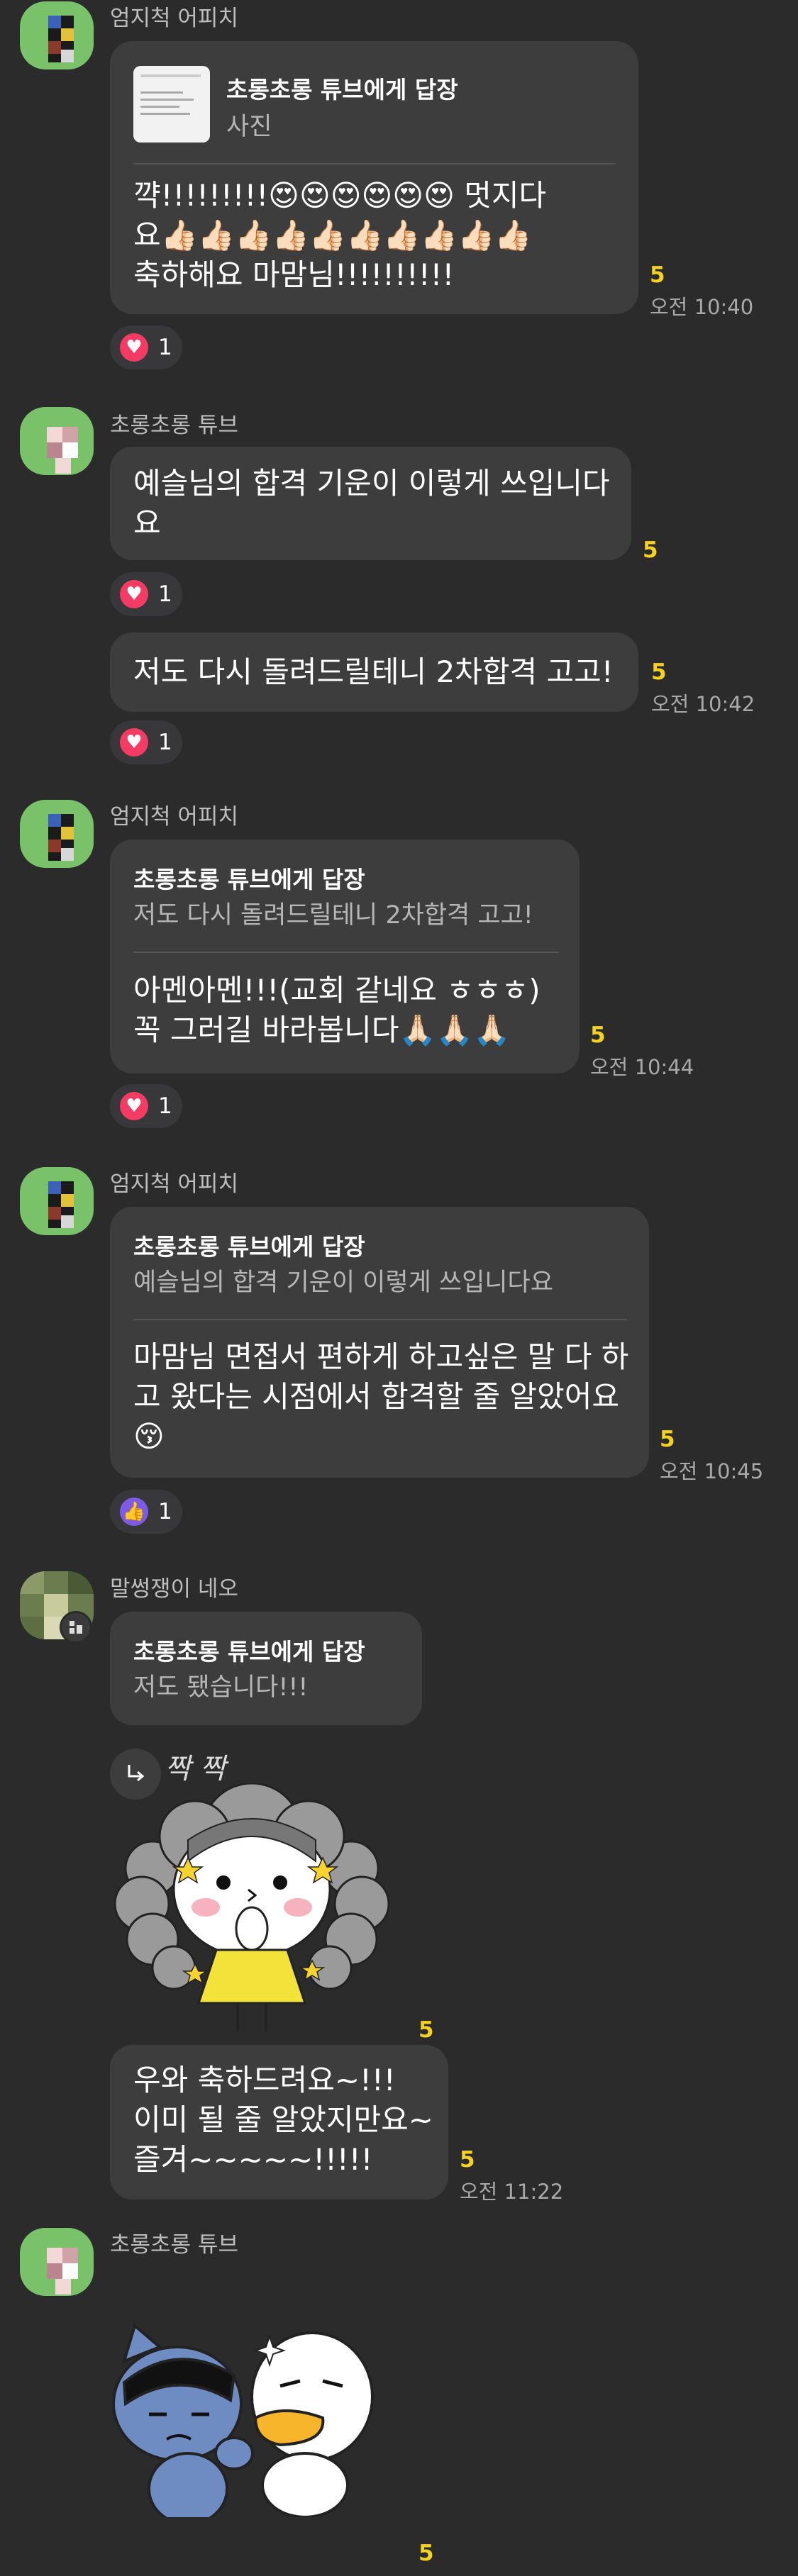 This screenshot has width=798, height=2576. Describe the element at coordinates (283, 2120) in the screenshot. I see `message-text: 우와 축하드려요~!!! 이미 될 줄 알았지만요~ 즐겨~~~~~!!!!!` at that location.